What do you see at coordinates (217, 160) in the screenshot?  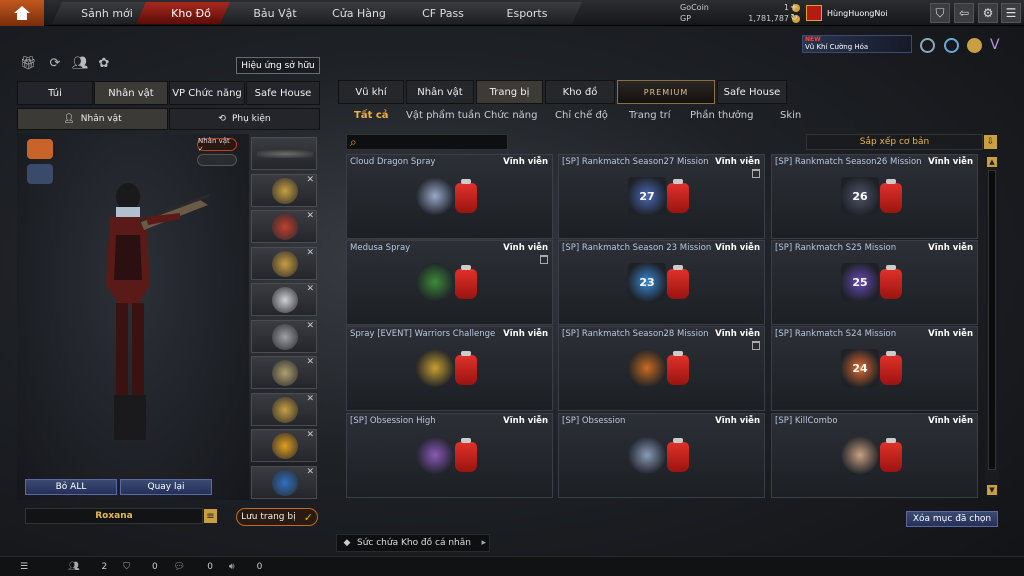 I see `visibility-toggle` at bounding box center [217, 160].